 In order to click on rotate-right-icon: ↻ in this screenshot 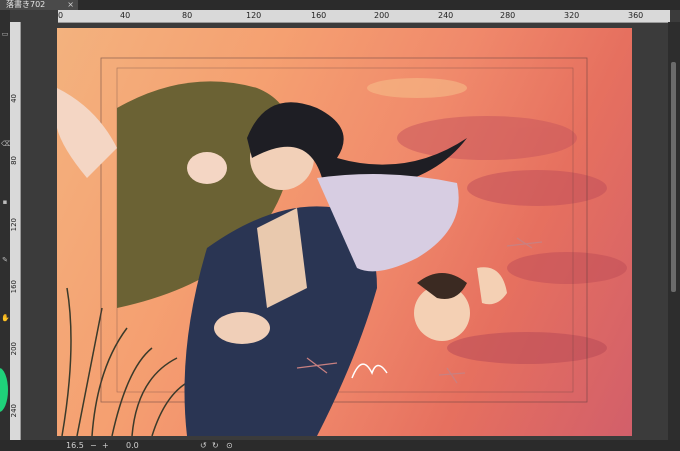, I will do `click(215, 445)`.